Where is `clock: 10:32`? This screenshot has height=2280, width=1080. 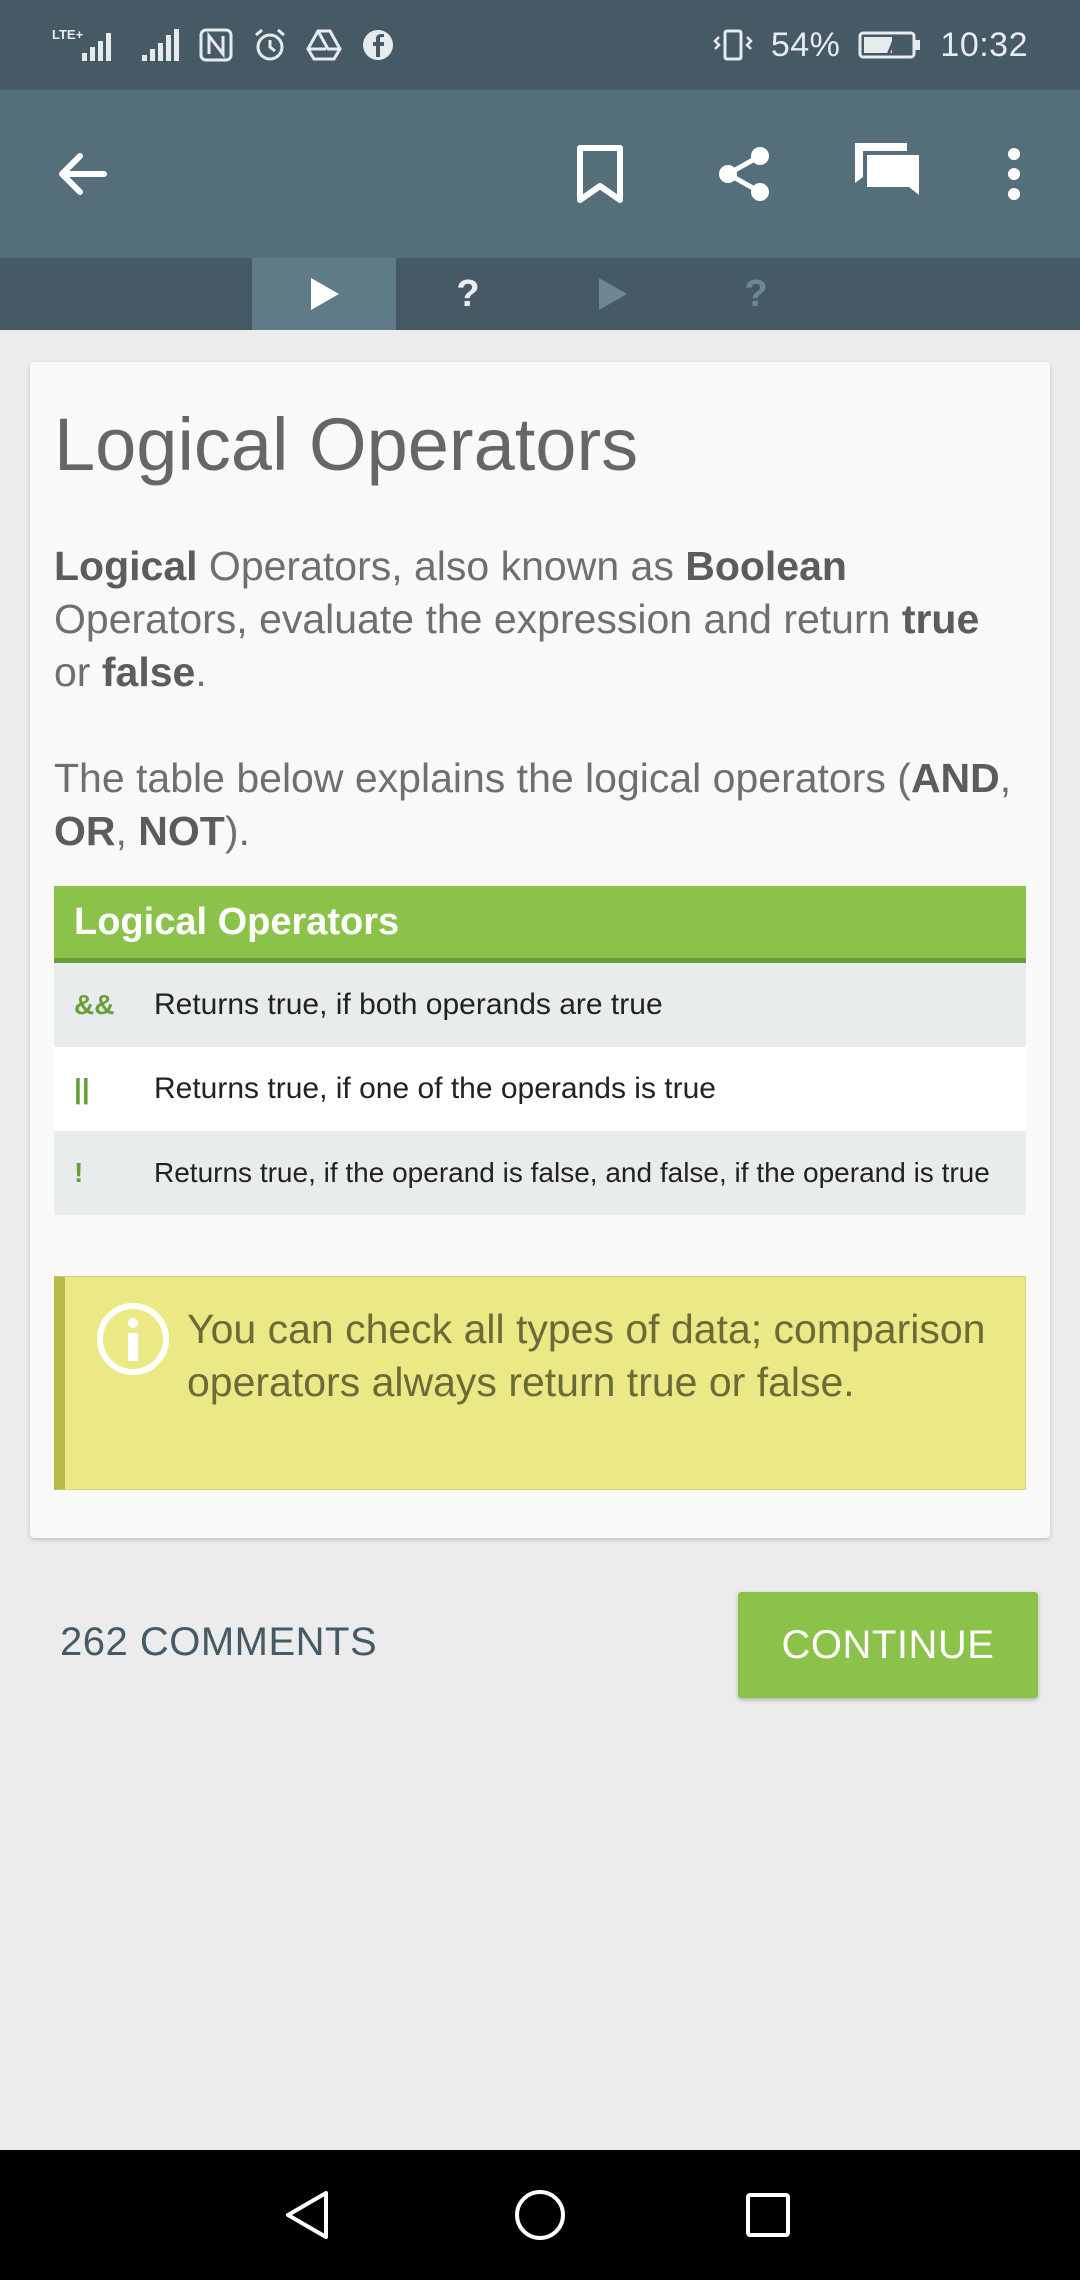
clock: 10:32 is located at coordinates (984, 44).